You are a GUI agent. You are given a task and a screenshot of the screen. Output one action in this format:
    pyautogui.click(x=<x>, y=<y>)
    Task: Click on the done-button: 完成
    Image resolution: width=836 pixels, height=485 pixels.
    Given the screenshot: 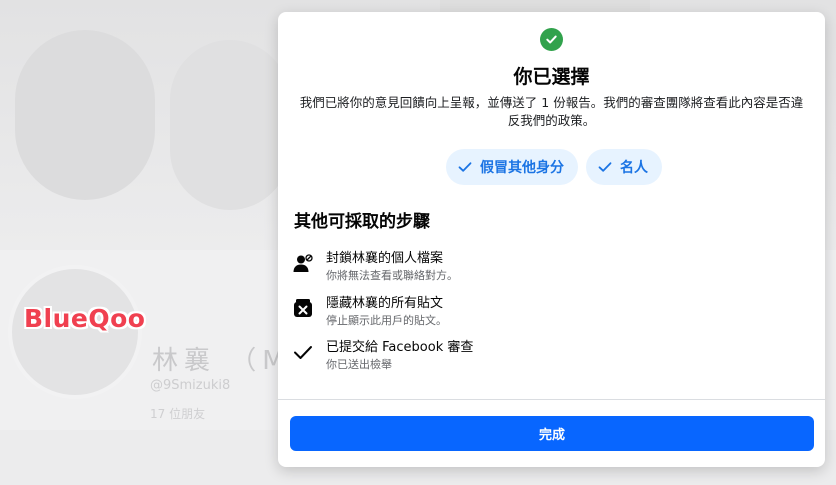 What is the action you would take?
    pyautogui.click(x=552, y=433)
    